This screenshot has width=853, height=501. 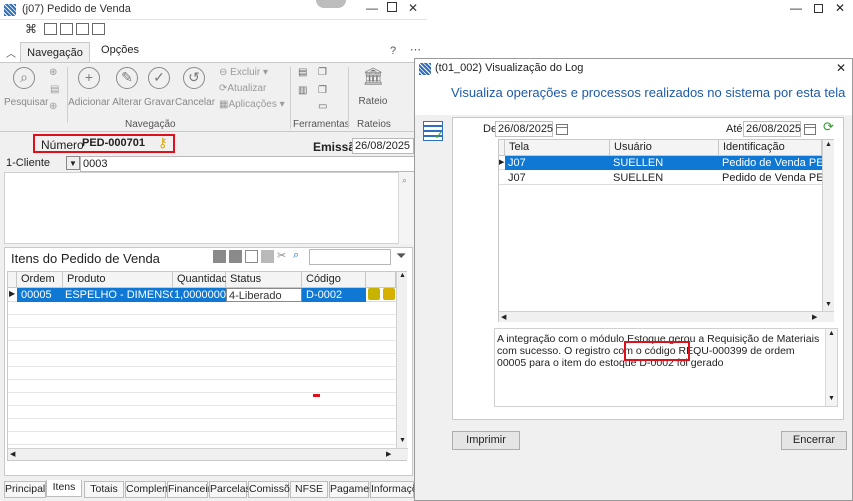 I want to click on cell-status: 4-Liberado, so click(x=264, y=295).